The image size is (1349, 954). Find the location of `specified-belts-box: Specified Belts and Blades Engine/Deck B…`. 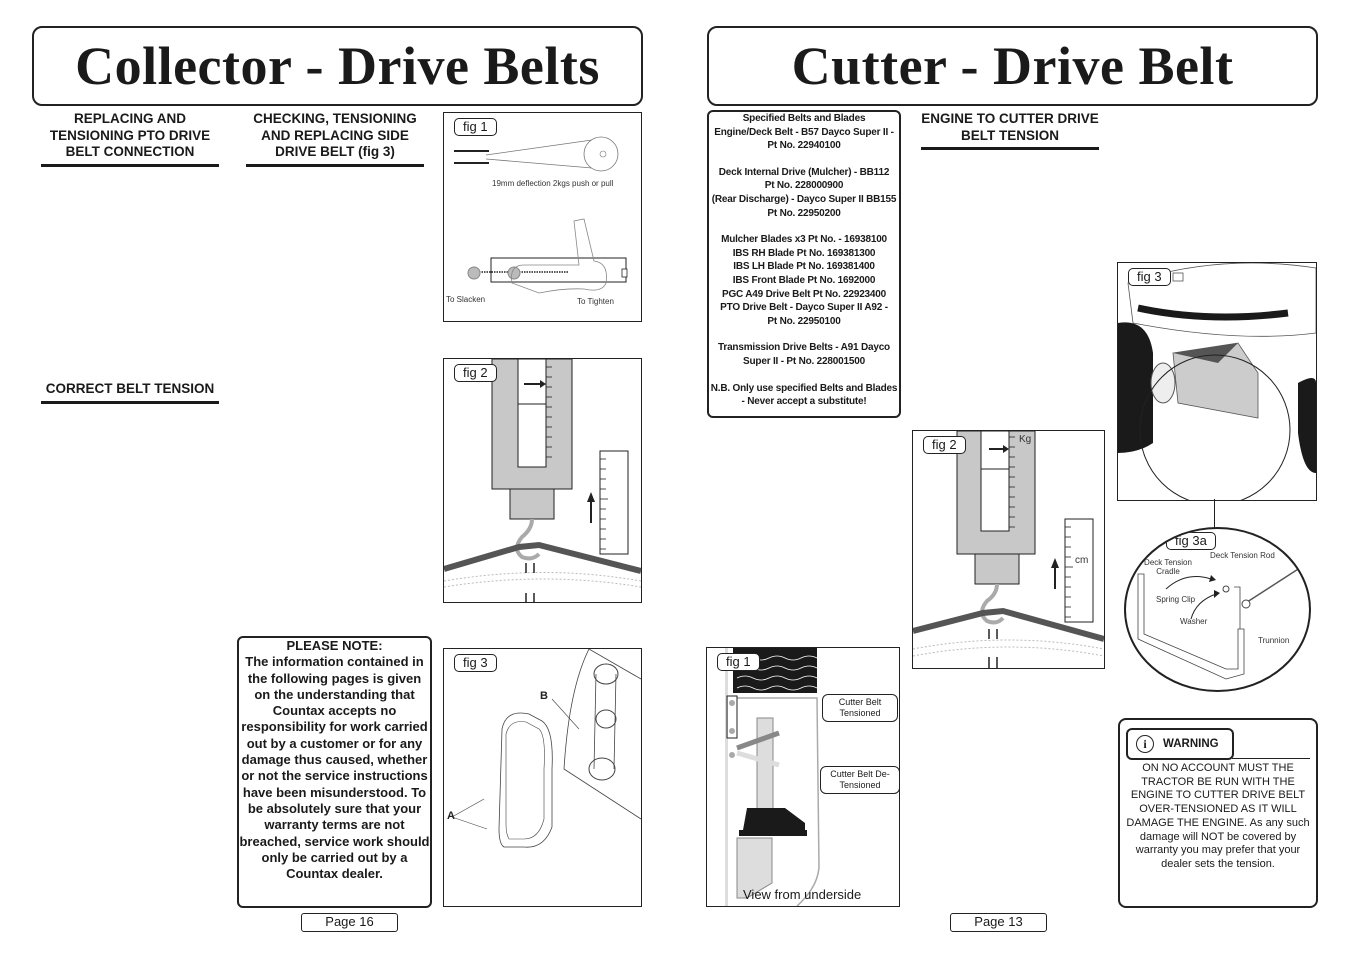

specified-belts-box: Specified Belts and Blades Engine/Deck B… is located at coordinates (804, 264).